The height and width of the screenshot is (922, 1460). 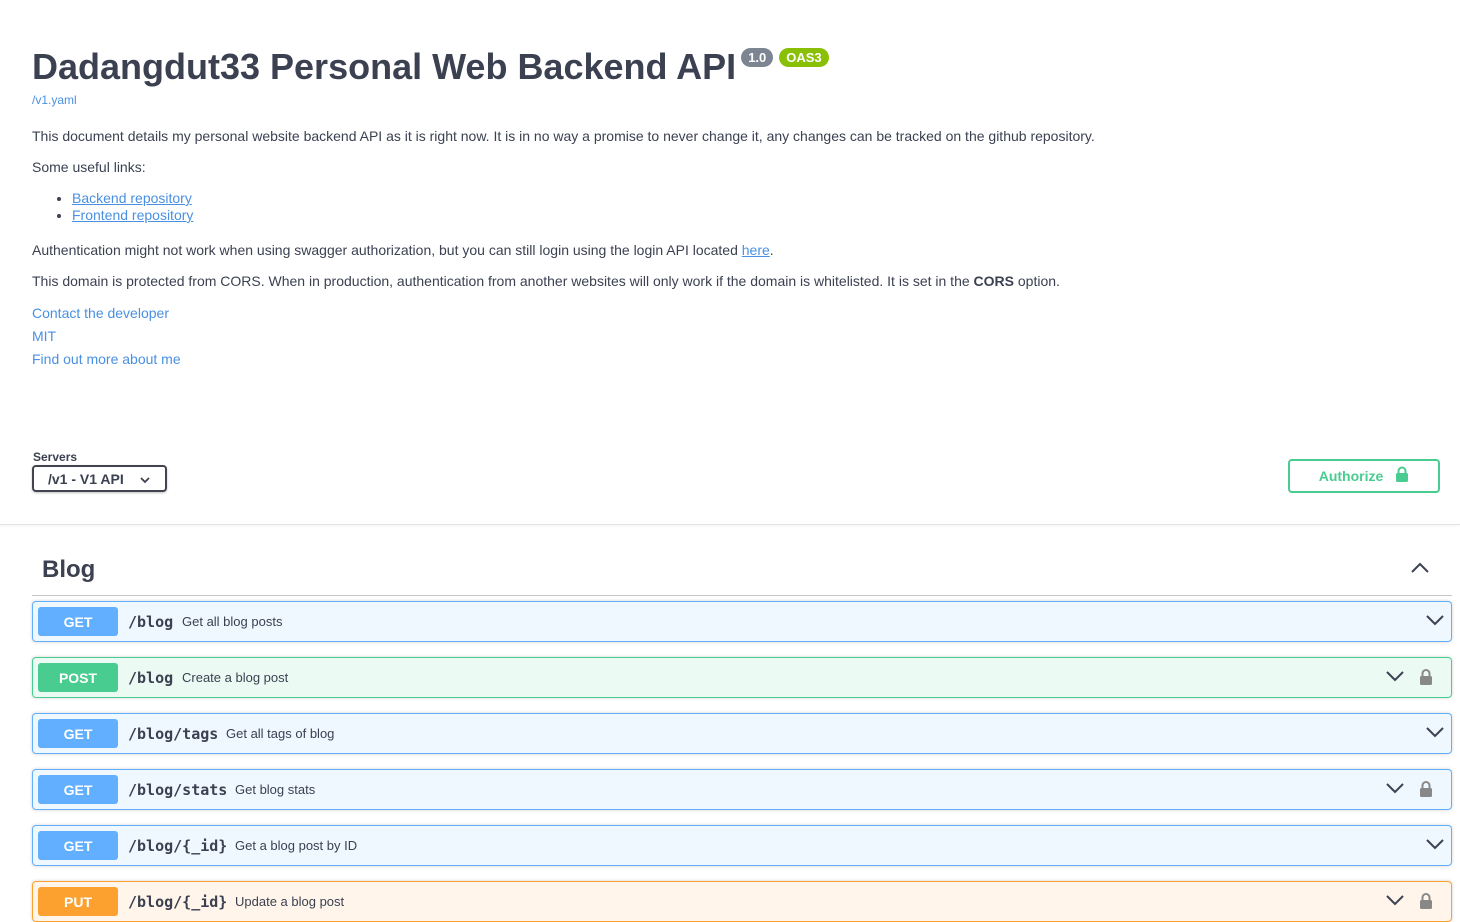 What do you see at coordinates (993, 281) in the screenshot?
I see `cors-option-name: CORS` at bounding box center [993, 281].